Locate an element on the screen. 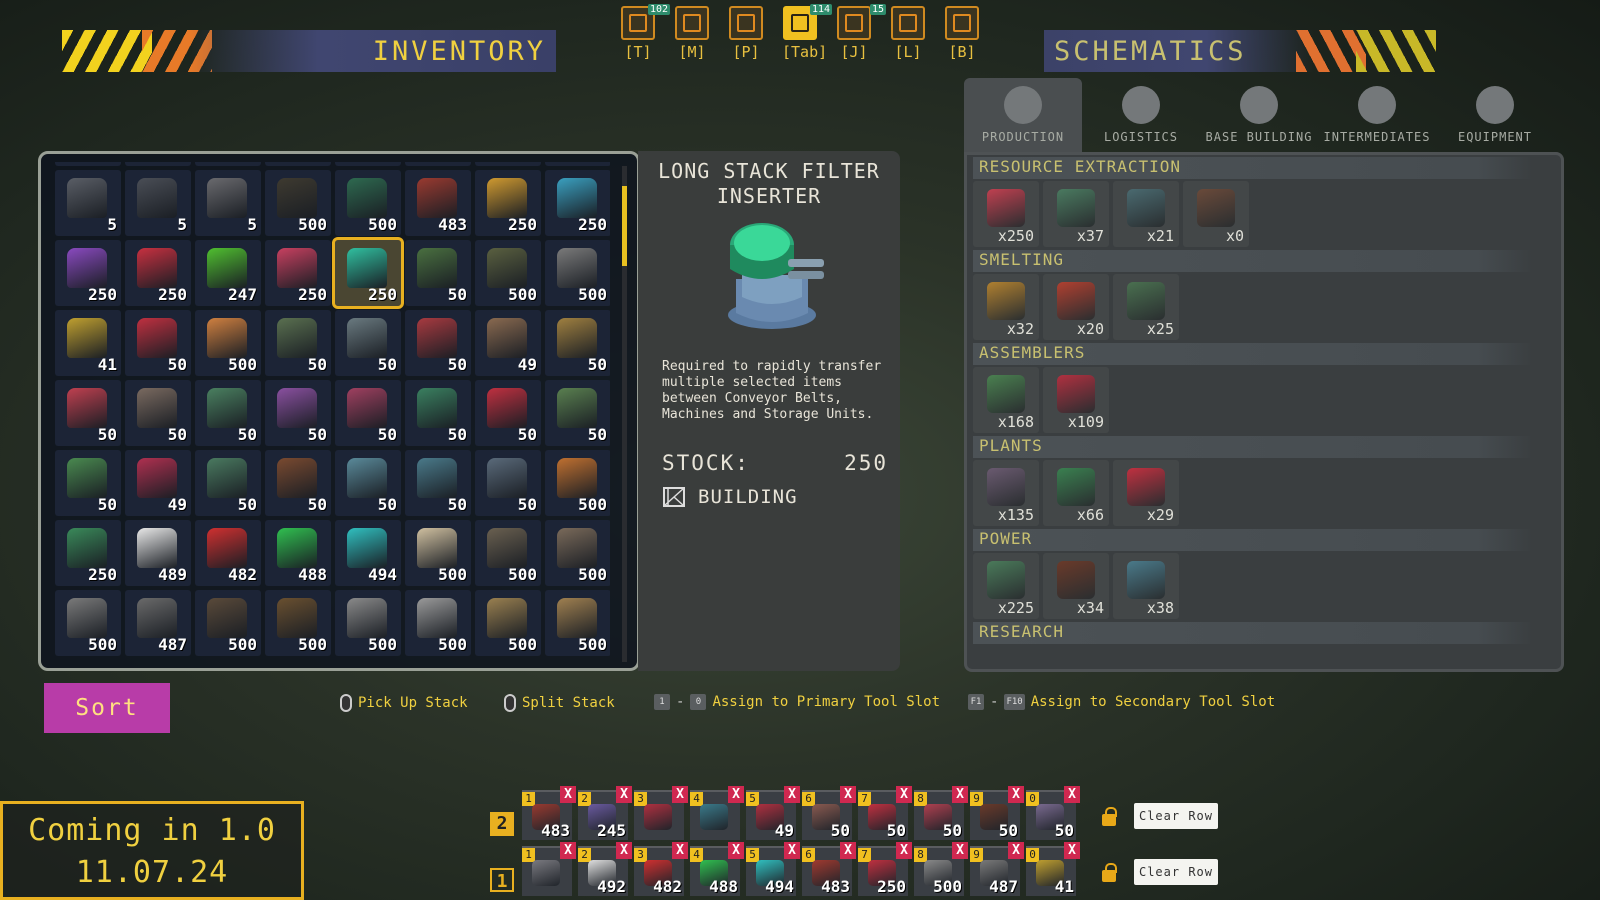 The width and height of the screenshot is (1600, 900). toolbar-slot: 1 X 483 is located at coordinates (549, 813).